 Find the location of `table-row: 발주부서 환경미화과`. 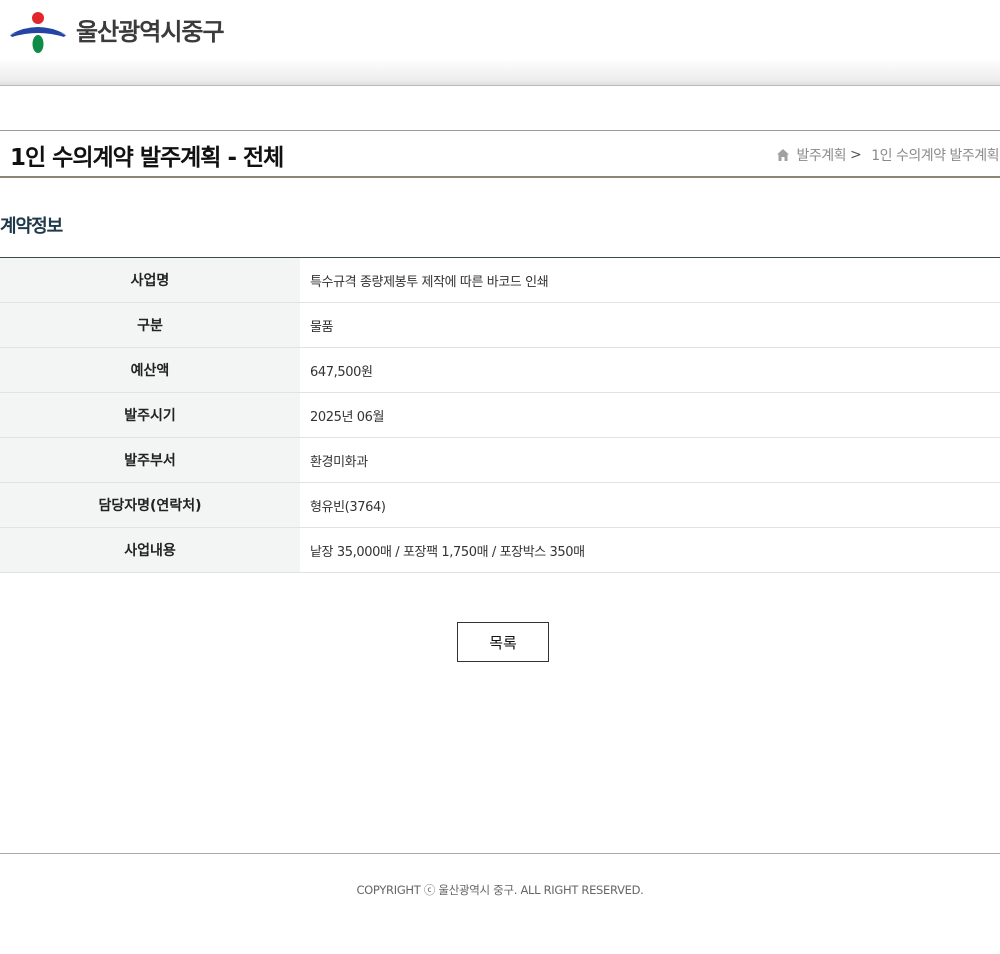

table-row: 발주부서 환경미화과 is located at coordinates (500, 460).